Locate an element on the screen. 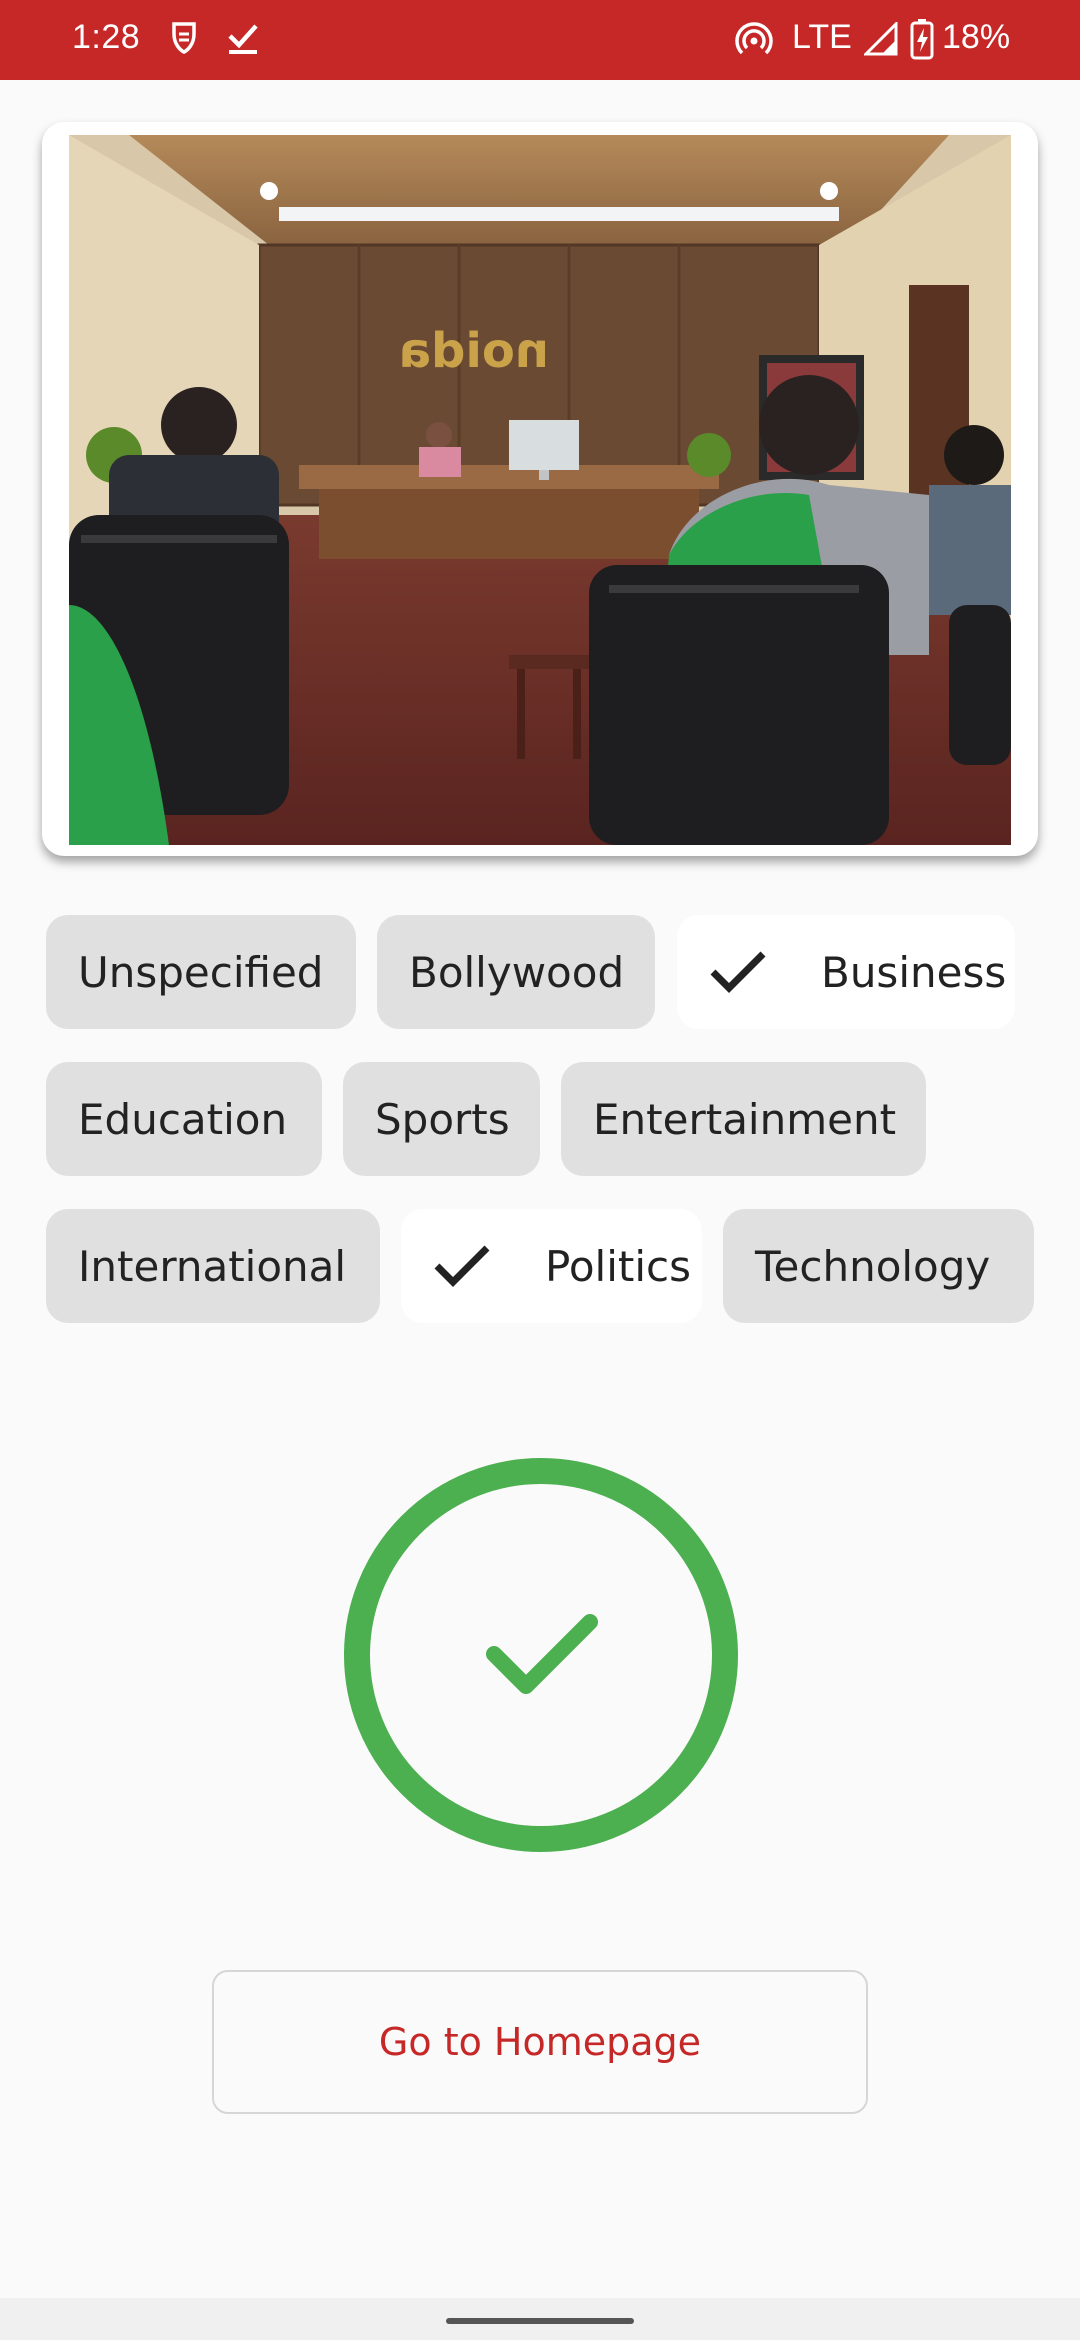 The height and width of the screenshot is (2340, 1080). chip-education: Education is located at coordinates (184, 1119).